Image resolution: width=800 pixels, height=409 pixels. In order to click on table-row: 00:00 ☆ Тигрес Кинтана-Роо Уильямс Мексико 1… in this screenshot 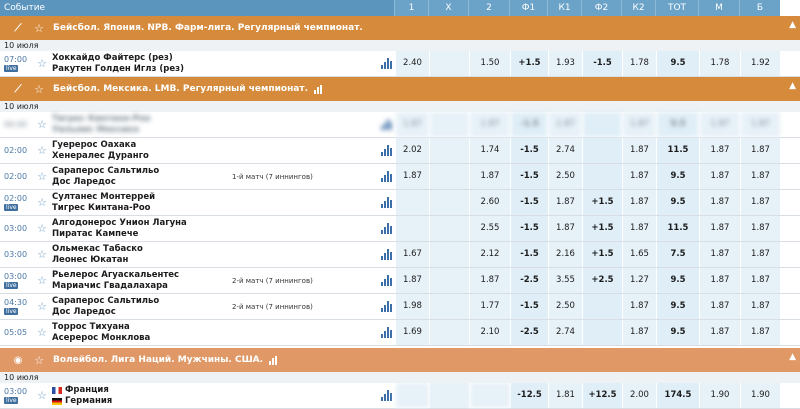, I will do `click(400, 125)`.